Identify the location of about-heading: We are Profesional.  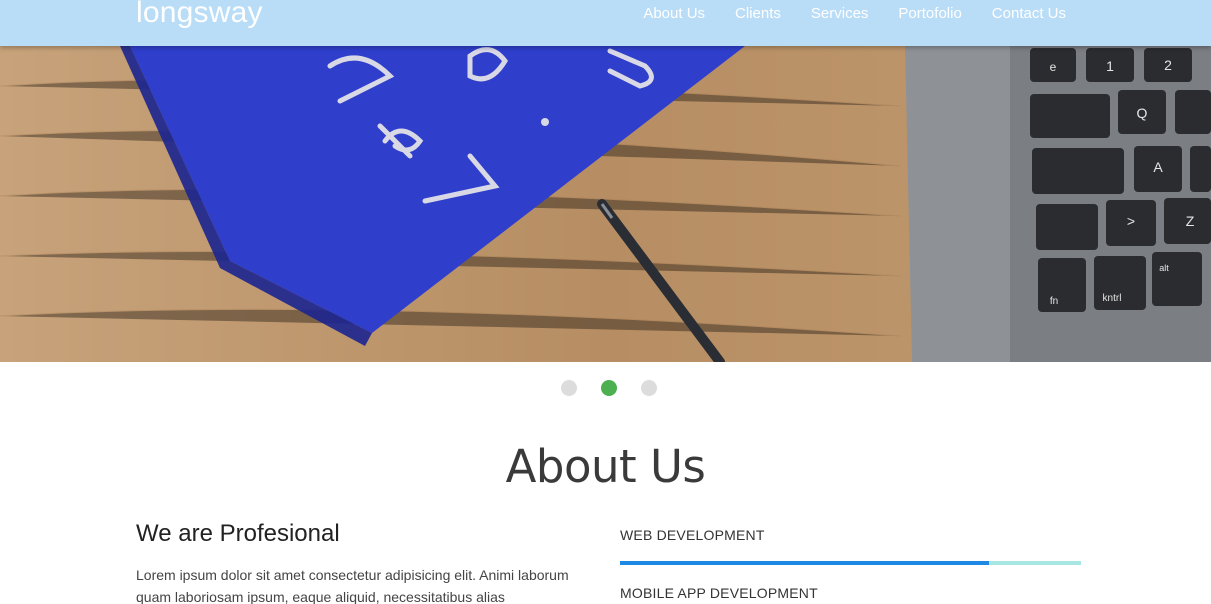
(238, 533).